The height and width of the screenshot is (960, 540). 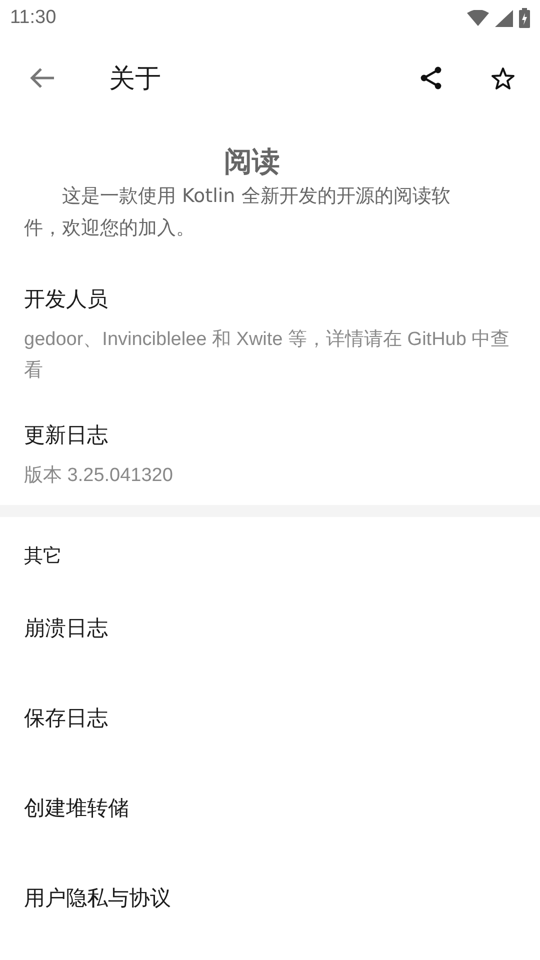 I want to click on settings-item: 崩溃日志, so click(x=270, y=628).